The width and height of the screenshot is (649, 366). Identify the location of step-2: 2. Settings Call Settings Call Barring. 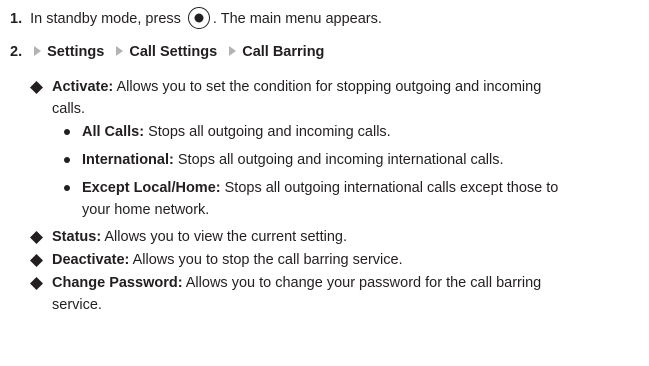
(167, 52).